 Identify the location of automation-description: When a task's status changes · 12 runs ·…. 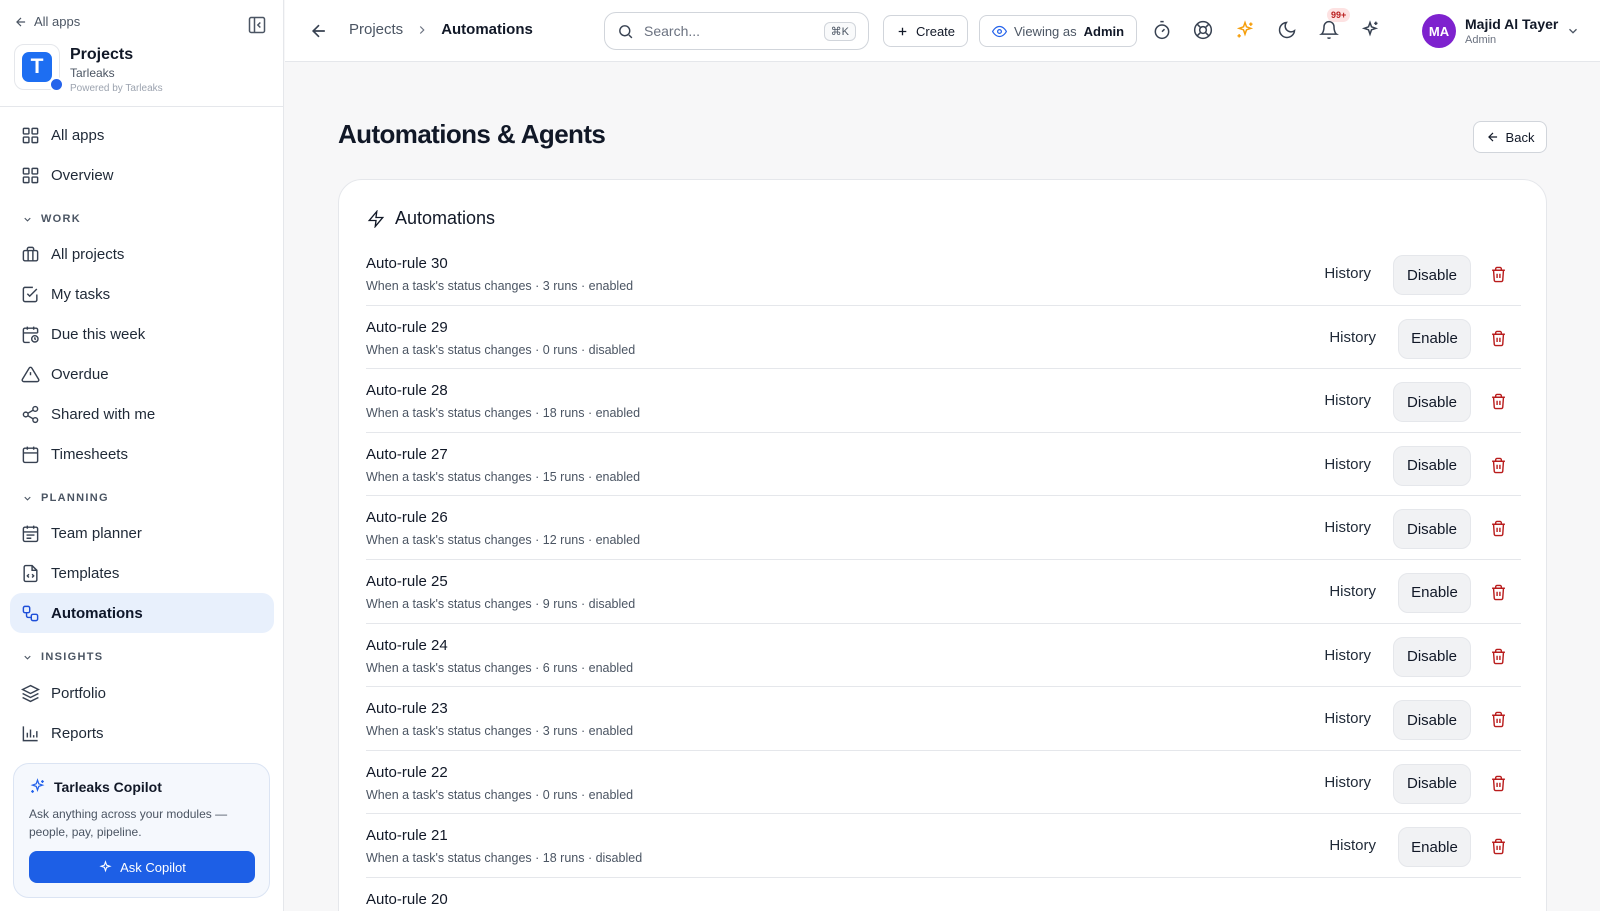
(503, 540).